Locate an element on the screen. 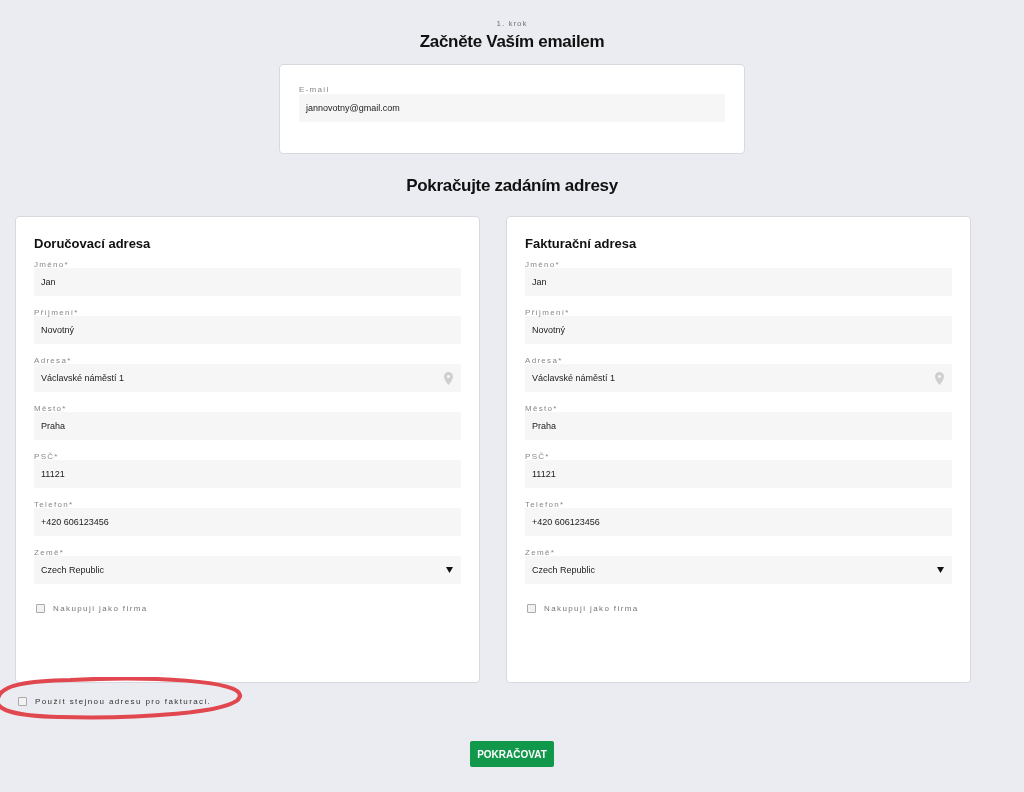 This screenshot has height=792, width=1024. step-label: 1. krok is located at coordinates (512, 24).